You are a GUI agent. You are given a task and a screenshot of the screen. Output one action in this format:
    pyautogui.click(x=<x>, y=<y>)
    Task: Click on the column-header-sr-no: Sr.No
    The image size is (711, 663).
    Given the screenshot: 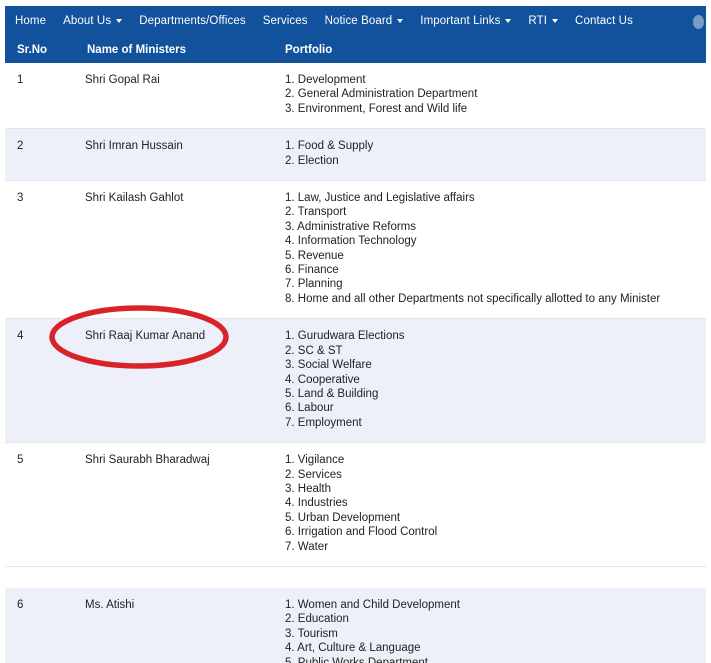 What is the action you would take?
    pyautogui.click(x=32, y=49)
    